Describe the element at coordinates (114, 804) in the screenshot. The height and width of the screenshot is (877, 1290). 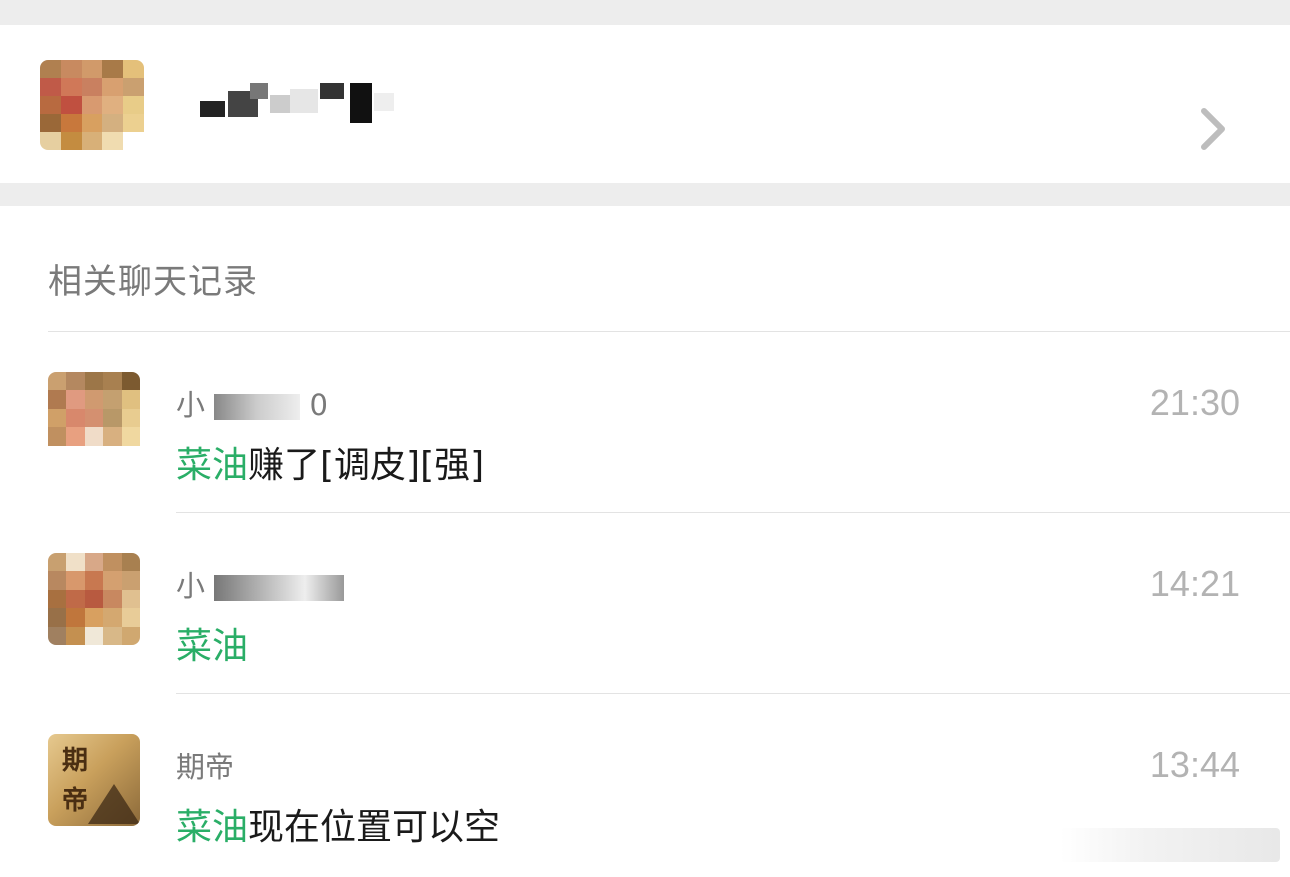
I see `mountain-icon` at that location.